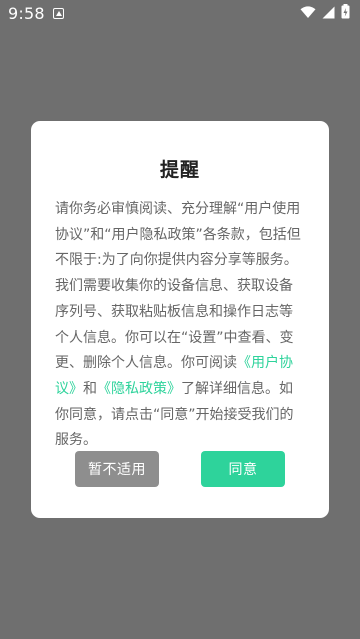 This screenshot has width=360, height=639. What do you see at coordinates (139, 389) in the screenshot?
I see `privacy-policy-link: 《隐私政策》` at bounding box center [139, 389].